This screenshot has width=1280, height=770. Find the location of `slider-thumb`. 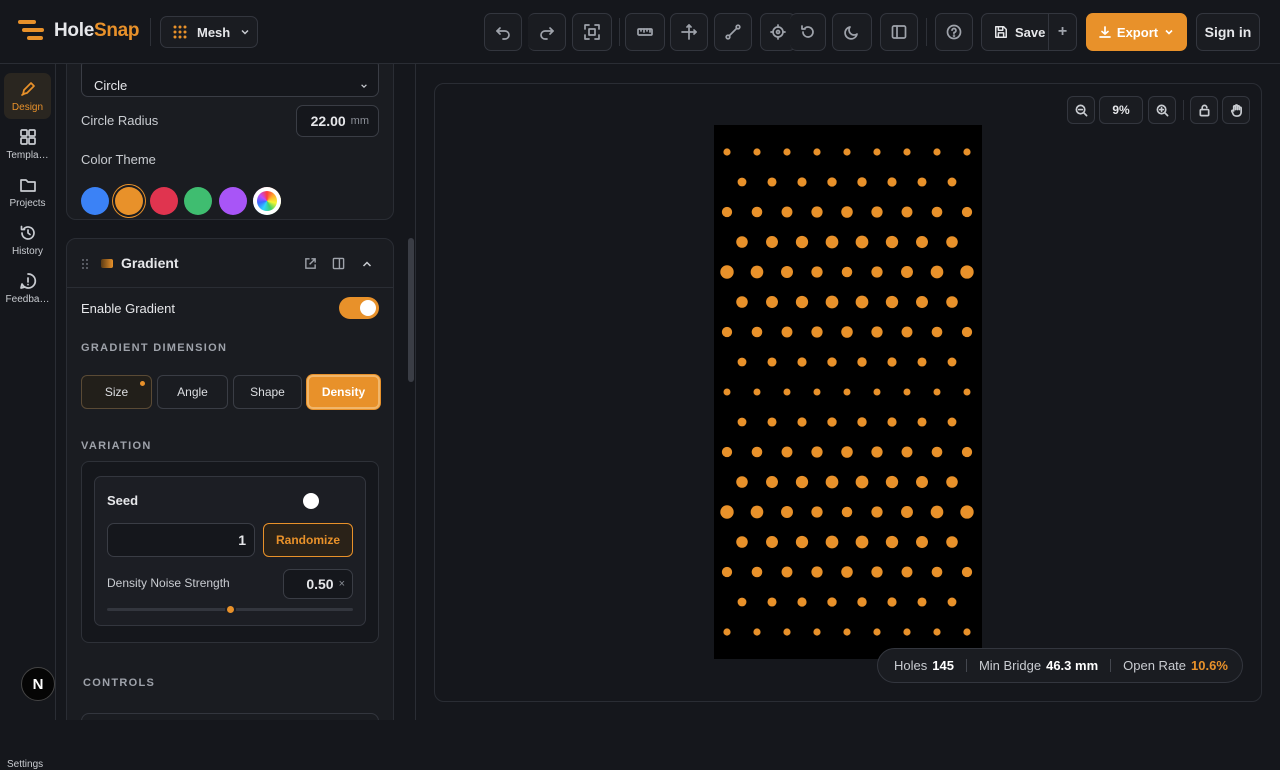

slider-thumb is located at coordinates (230, 609).